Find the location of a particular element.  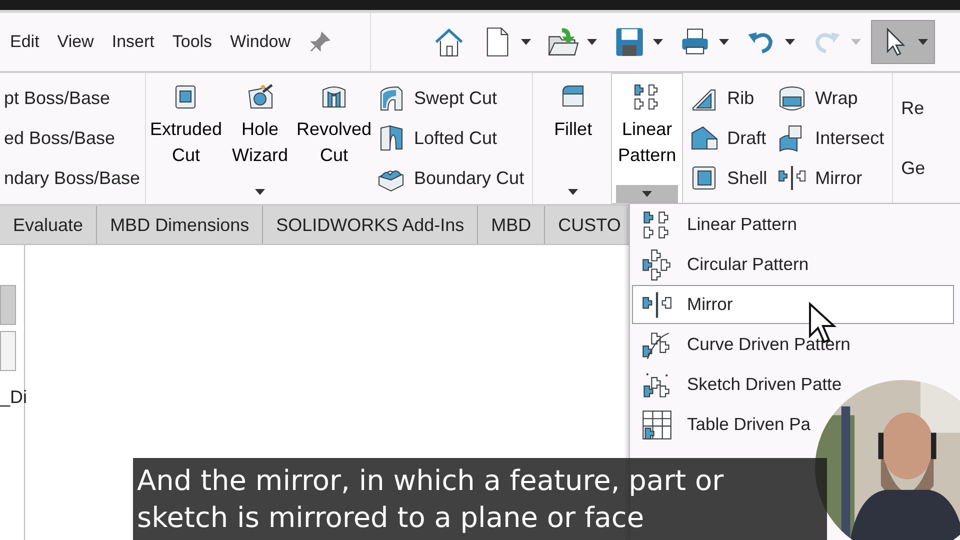

save-icon is located at coordinates (629, 42).